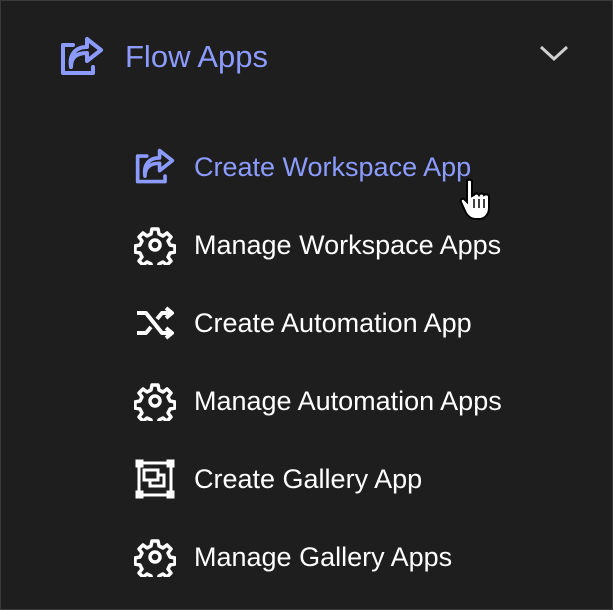 Image resolution: width=613 pixels, height=610 pixels. I want to click on menu-item-manage-workspace-apps: Manage Workspace Apps, so click(317, 245).